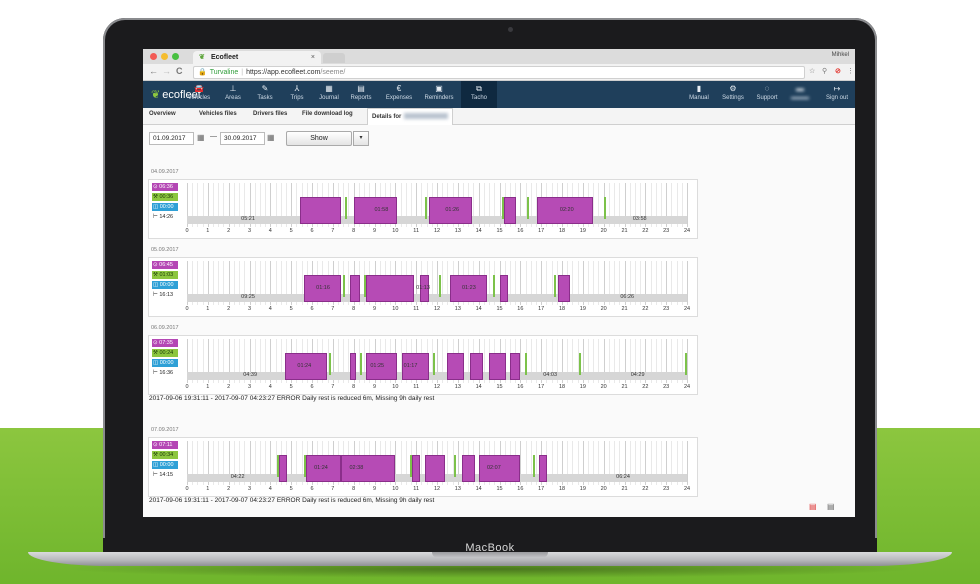 This screenshot has height=584, width=980. What do you see at coordinates (166, 353) in the screenshot?
I see `total-work-value: 00:24` at bounding box center [166, 353].